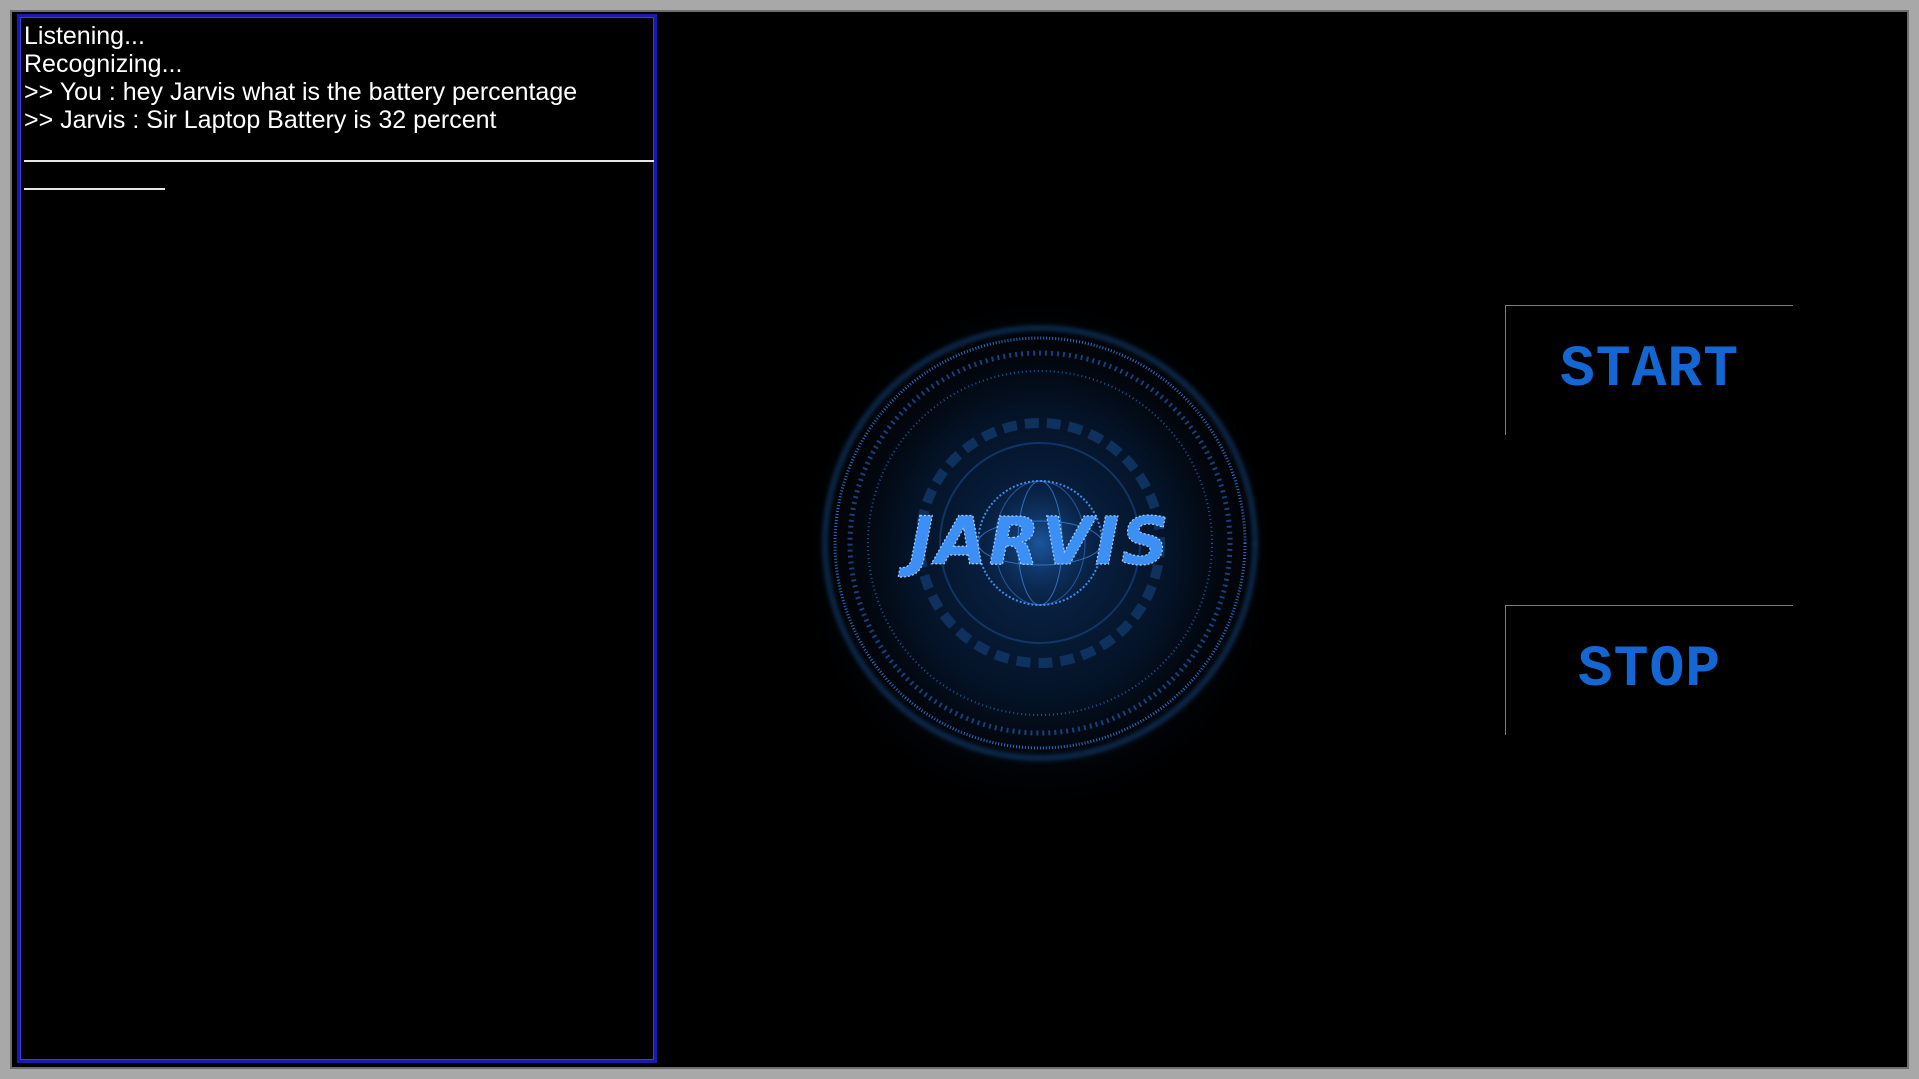 The width and height of the screenshot is (1919, 1079). I want to click on log-separator-short, so click(94, 189).